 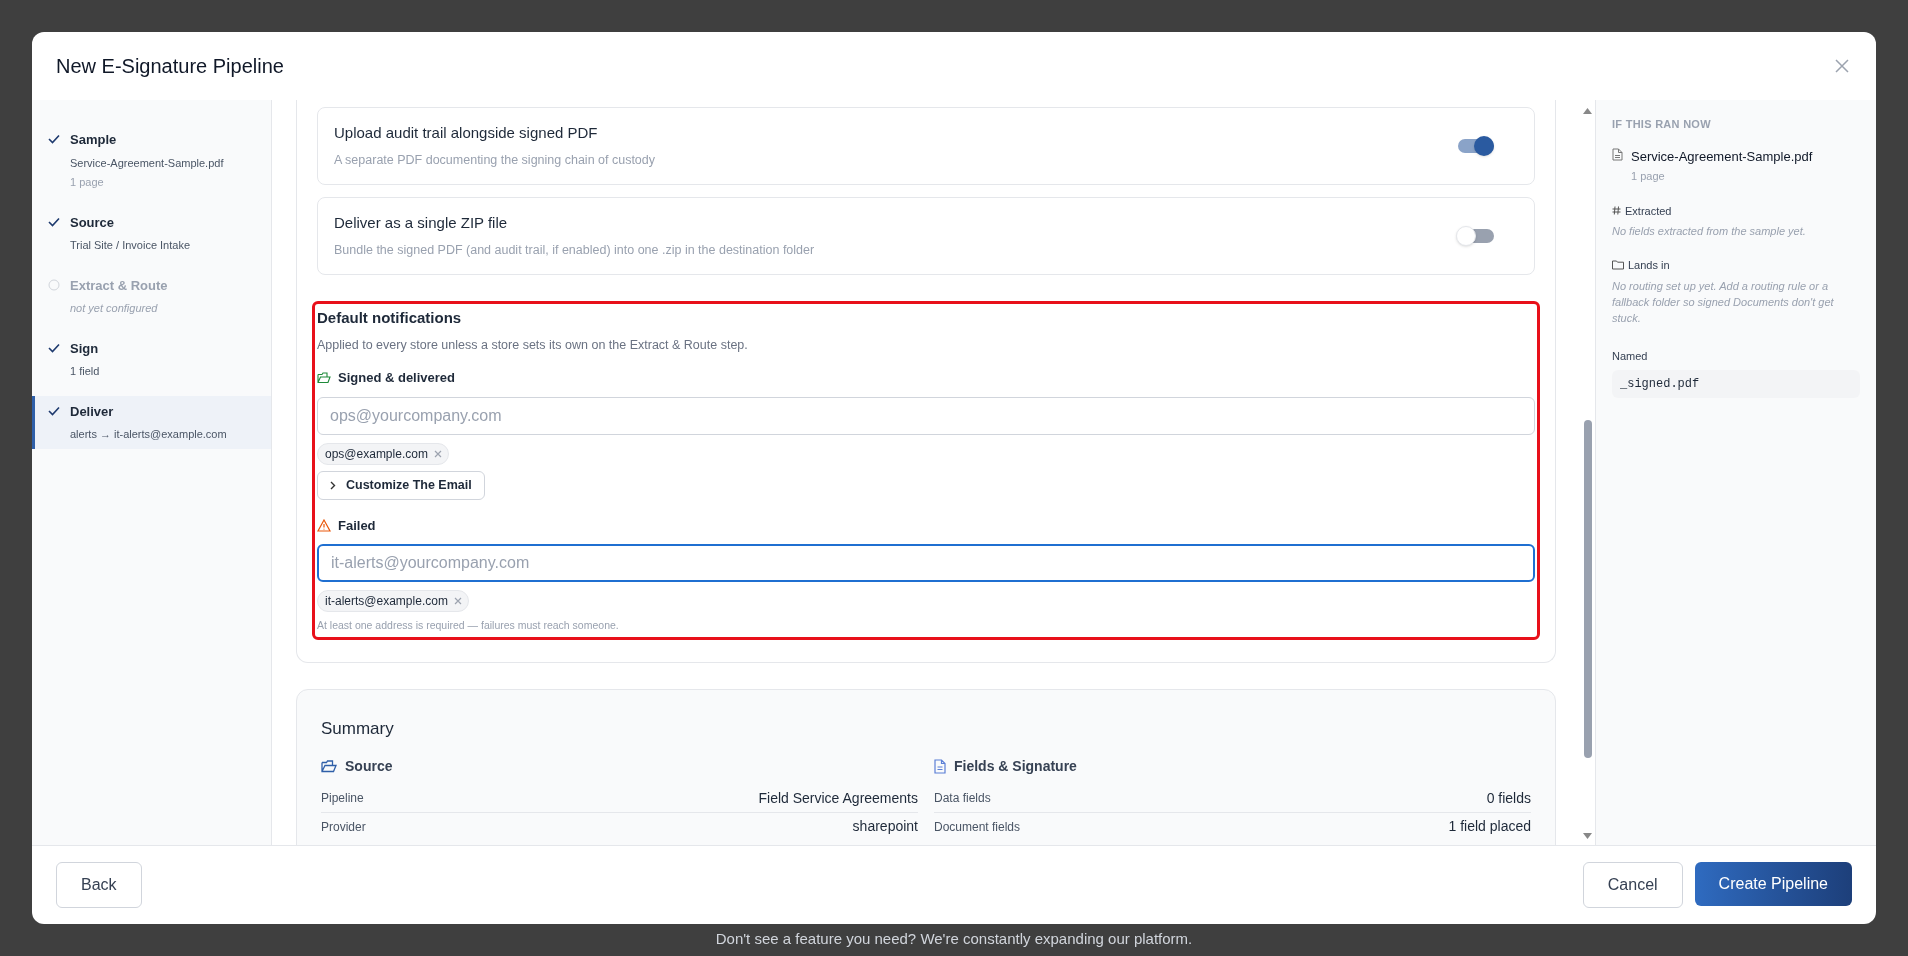 I want to click on backdrop-text: Don't see a feature you need? We're constantly expanding our platform., so click(x=954, y=938).